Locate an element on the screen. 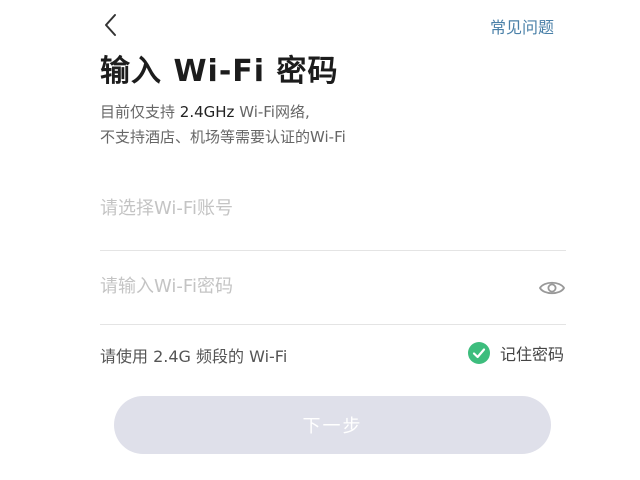  password-input is located at coordinates (310, 286).